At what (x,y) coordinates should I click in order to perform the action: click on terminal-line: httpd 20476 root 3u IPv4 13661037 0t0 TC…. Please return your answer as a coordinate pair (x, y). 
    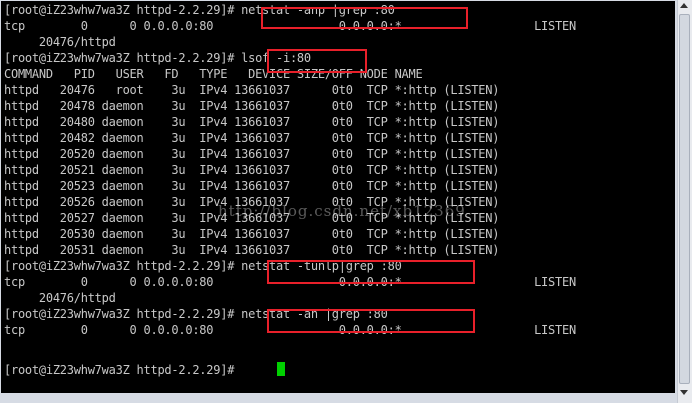
    Looking at the image, I should click on (252, 90).